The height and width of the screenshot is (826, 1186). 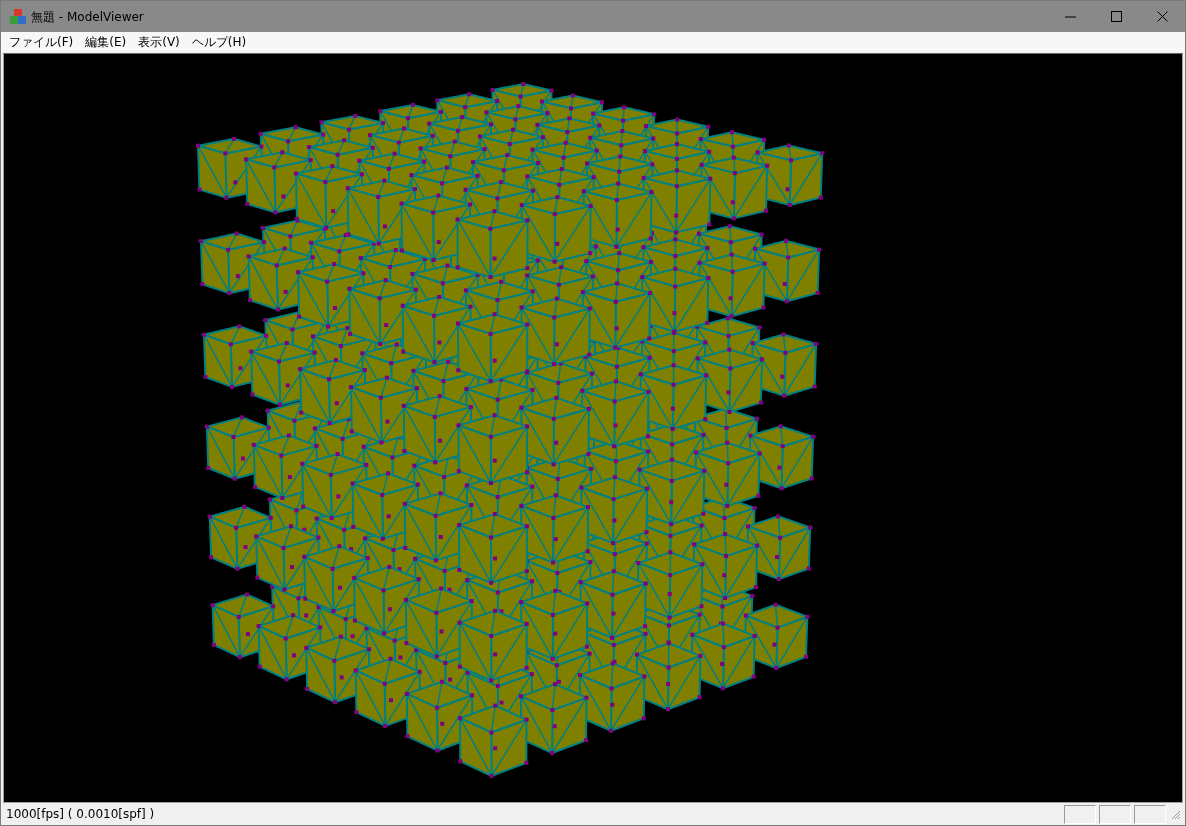 I want to click on status-text: 1000[fps] ( 0.0010[spf] ), so click(x=80, y=814).